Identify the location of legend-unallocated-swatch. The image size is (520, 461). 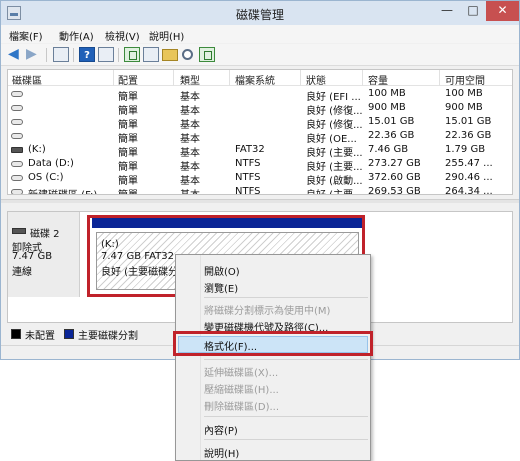
(16, 334).